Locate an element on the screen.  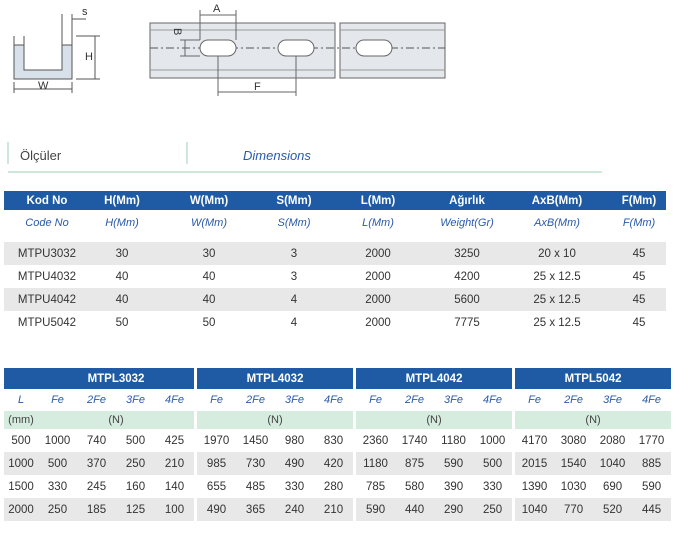
table-cell: MTPU4042 is located at coordinates (47, 299).